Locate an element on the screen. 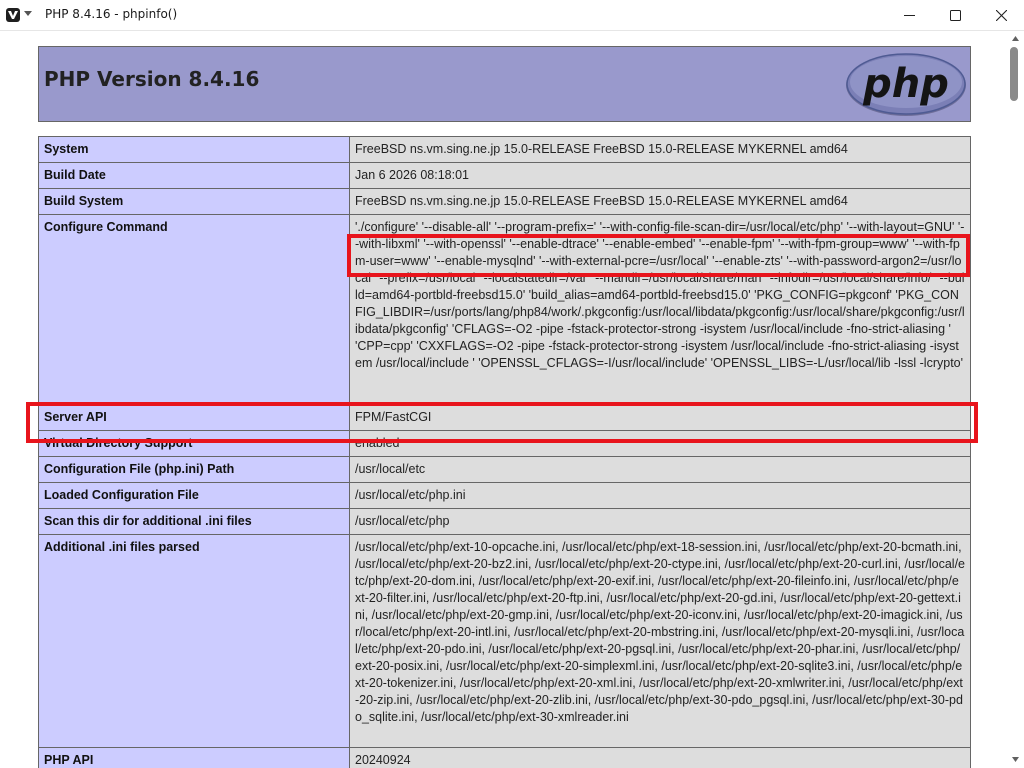 This screenshot has height=768, width=1024. php-logo-text: php is located at coordinates (905, 84).